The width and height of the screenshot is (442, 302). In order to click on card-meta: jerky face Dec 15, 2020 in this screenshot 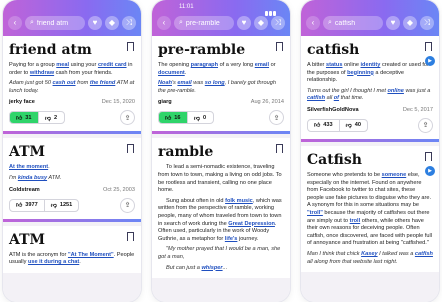, I will do `click(72, 102)`.